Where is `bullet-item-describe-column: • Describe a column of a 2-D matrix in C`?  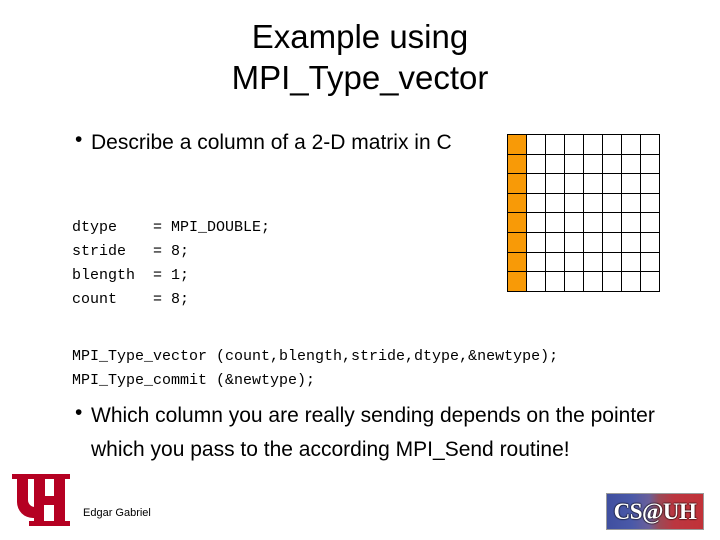 bullet-item-describe-column: • Describe a column of a 2-D matrix in C is located at coordinates (266, 143).